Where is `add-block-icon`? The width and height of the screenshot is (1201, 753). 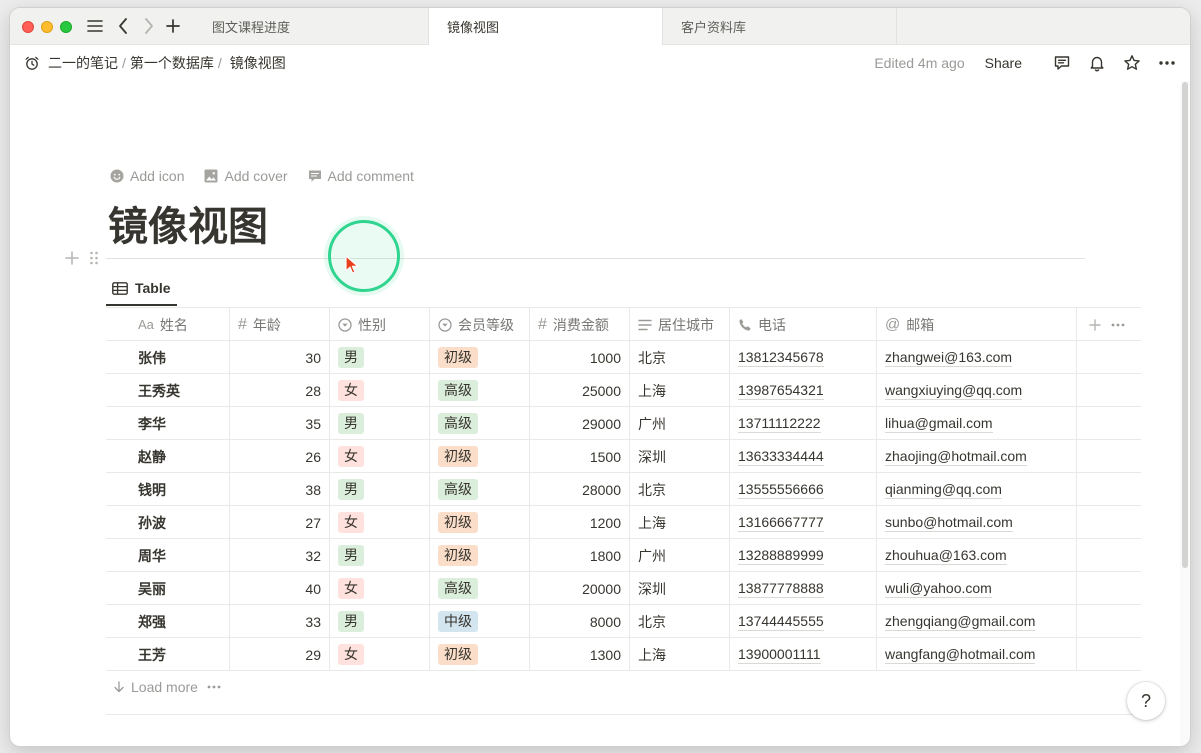
add-block-icon is located at coordinates (72, 259).